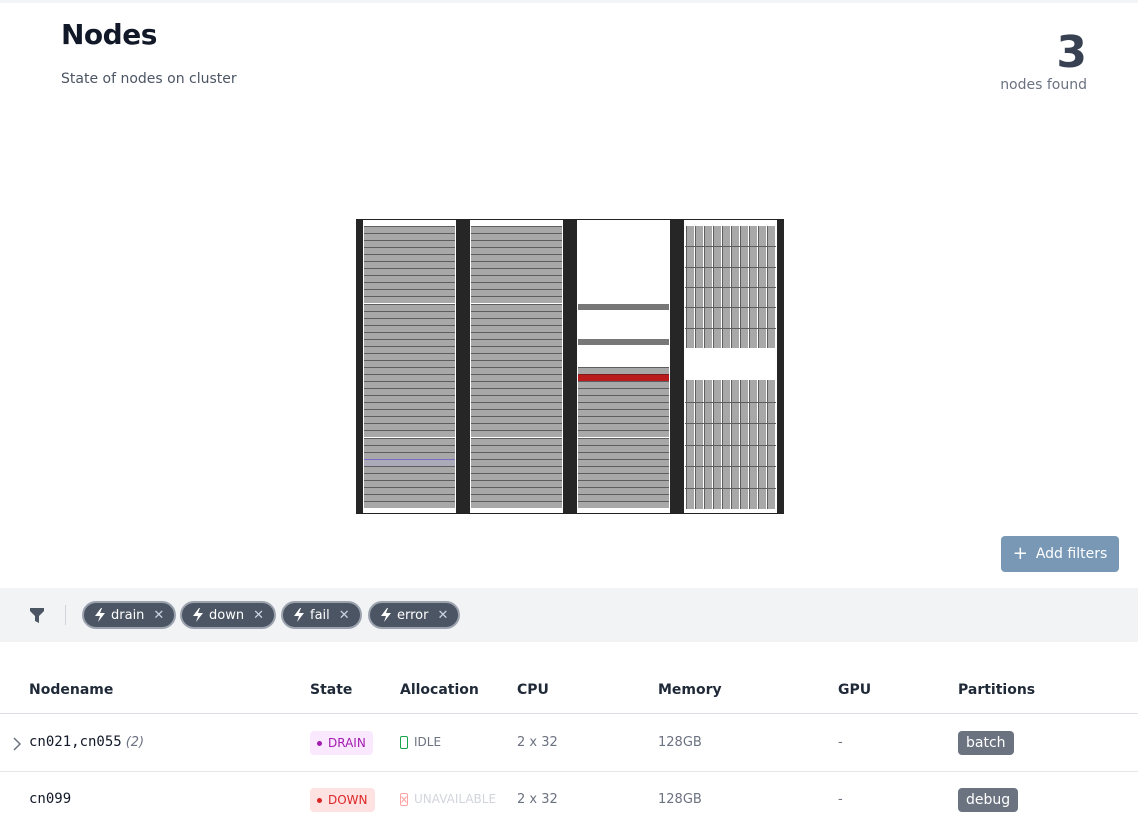 The image size is (1138, 835). What do you see at coordinates (988, 800) in the screenshot?
I see `partition-tag: debug` at bounding box center [988, 800].